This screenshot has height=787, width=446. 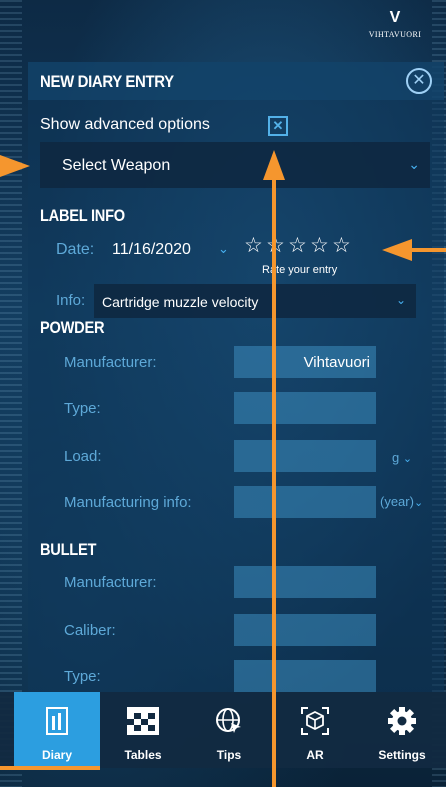 I want to click on powder-title: POWDER, so click(x=72, y=327).